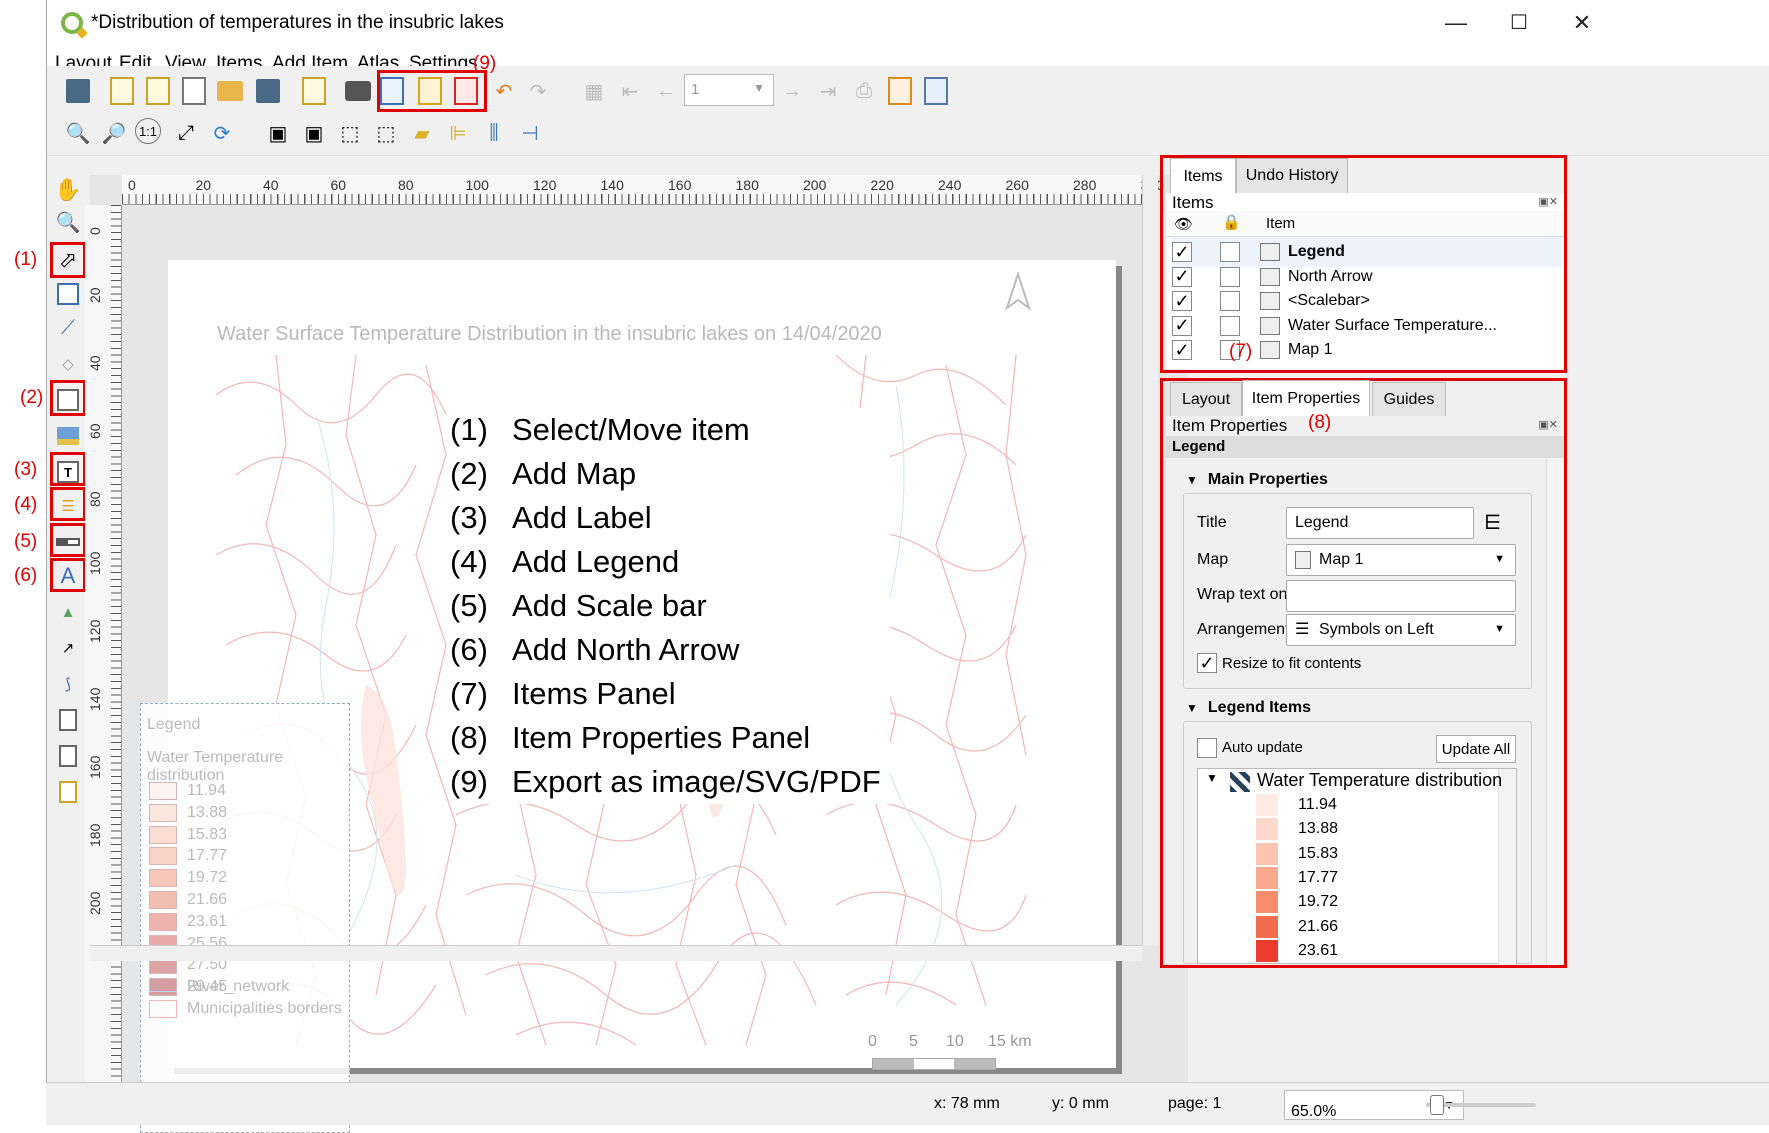 The image size is (1769, 1133). Describe the element at coordinates (530, 133) in the screenshot. I see `resize-items-icon: ⊣` at that location.